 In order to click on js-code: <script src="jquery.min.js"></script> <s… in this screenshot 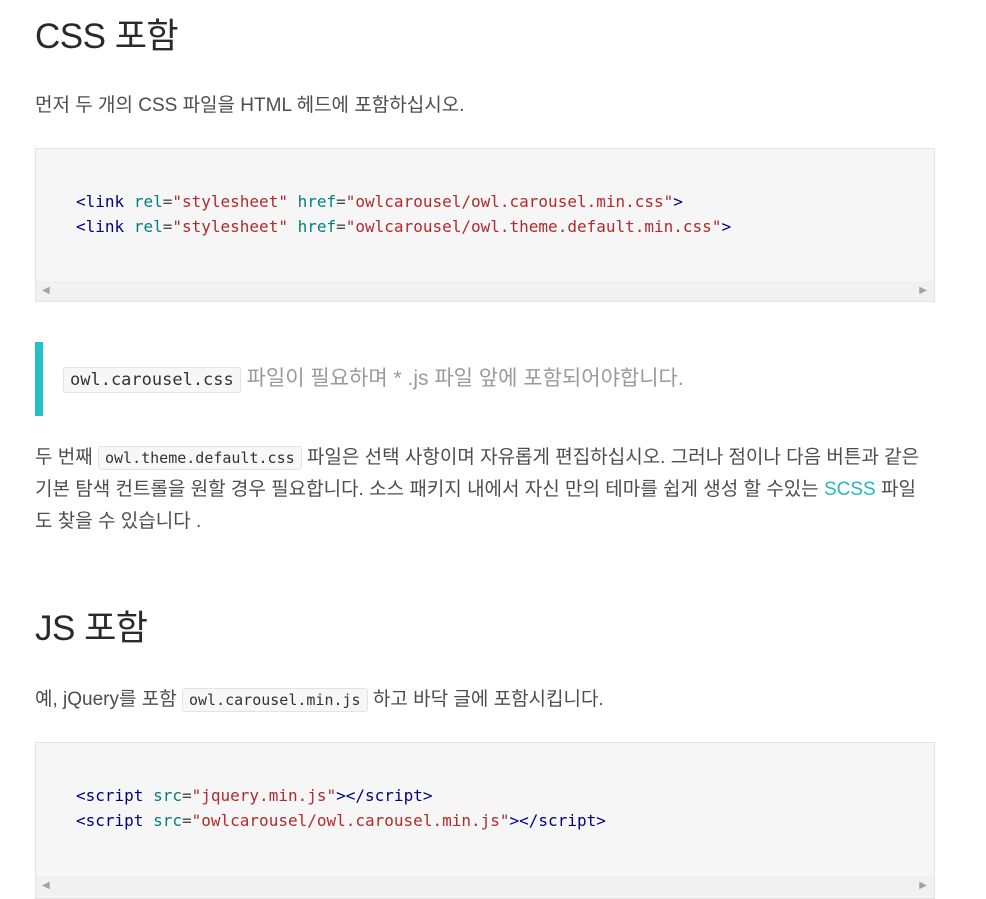, I will do `click(485, 788)`.